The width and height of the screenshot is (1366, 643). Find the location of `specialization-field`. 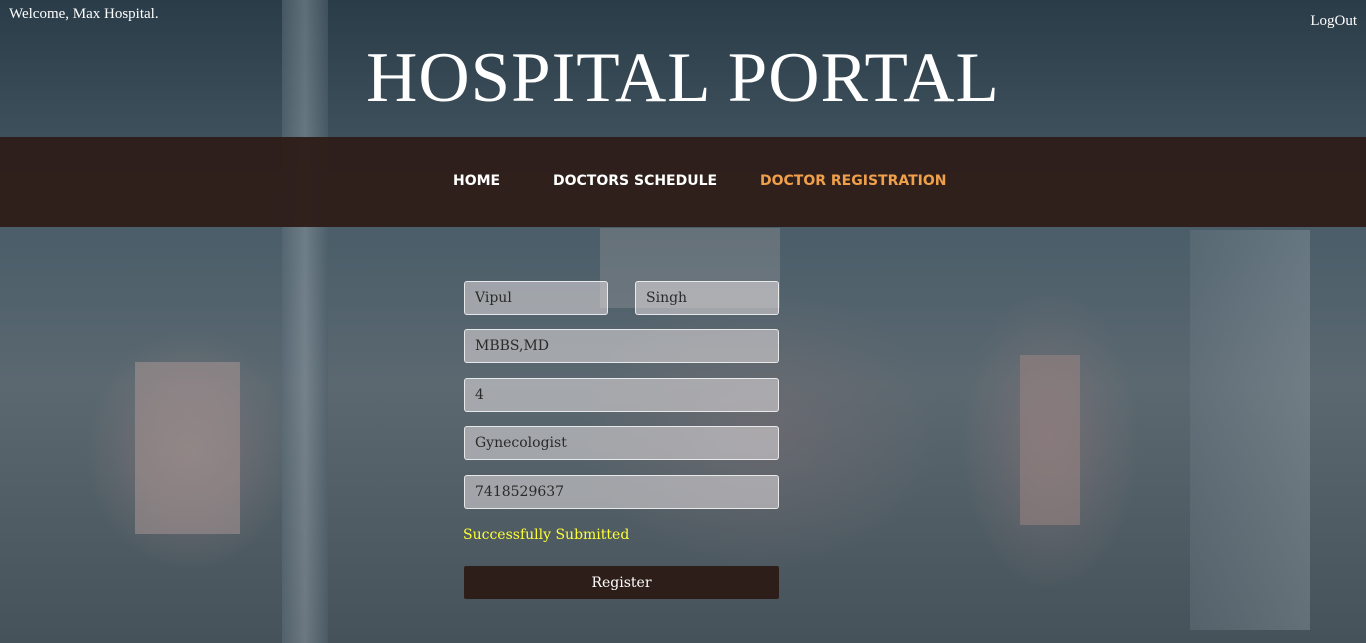

specialization-field is located at coordinates (621, 443).